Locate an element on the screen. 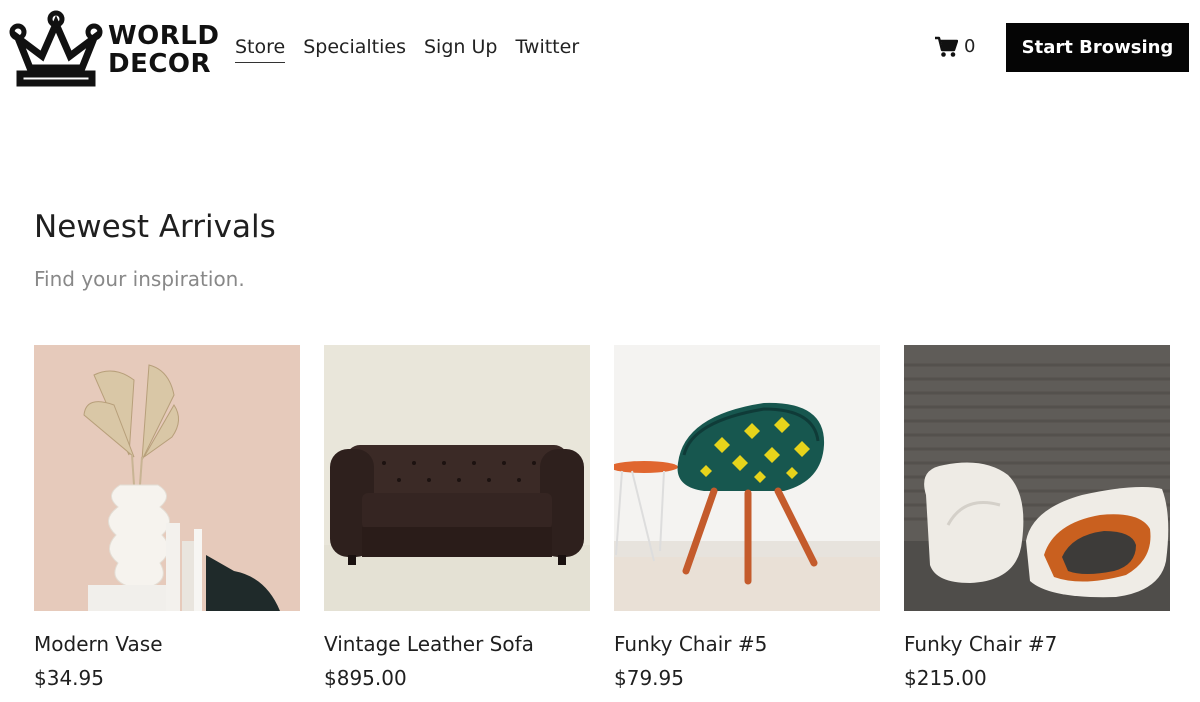 The width and height of the screenshot is (1200, 702). product-card: Funky Chair #5 $79.95 is located at coordinates (747, 518).